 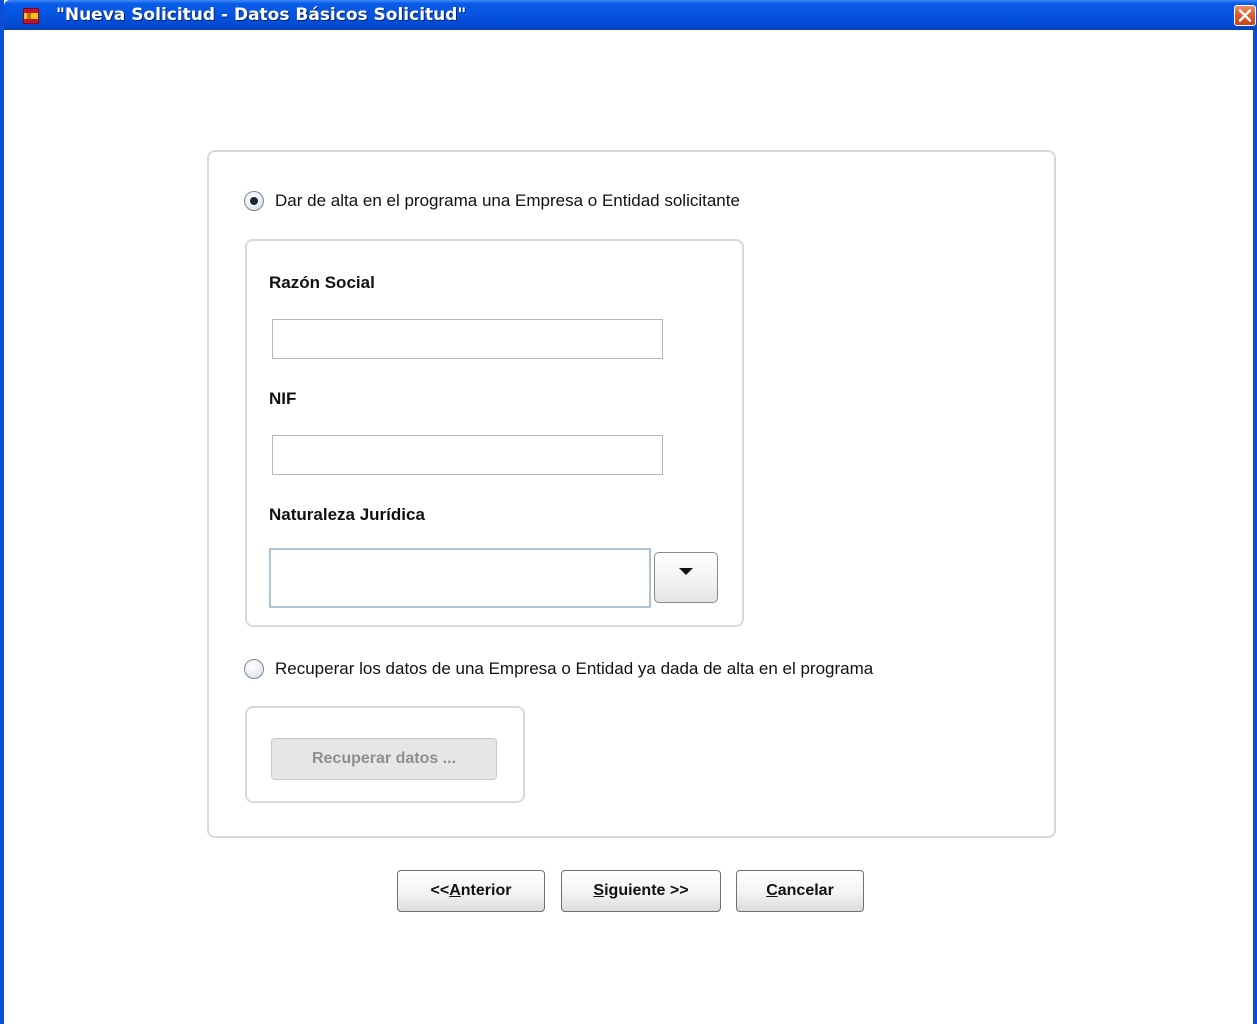 I want to click on cancel-button: Cancelar, so click(x=800, y=891).